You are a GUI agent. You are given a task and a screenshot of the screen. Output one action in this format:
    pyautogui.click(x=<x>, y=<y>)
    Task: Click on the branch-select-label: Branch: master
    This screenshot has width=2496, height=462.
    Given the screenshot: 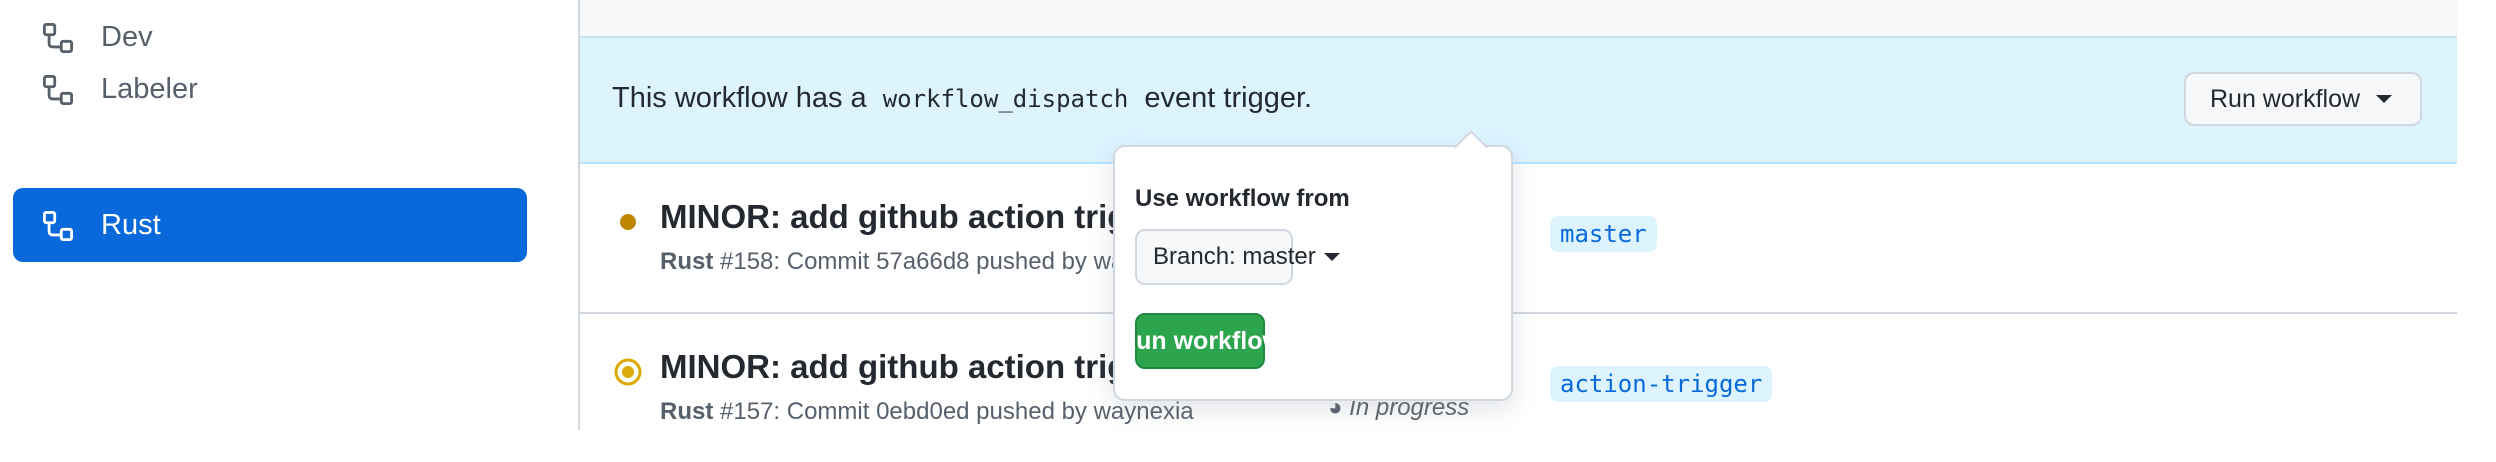 What is the action you would take?
    pyautogui.click(x=1234, y=256)
    